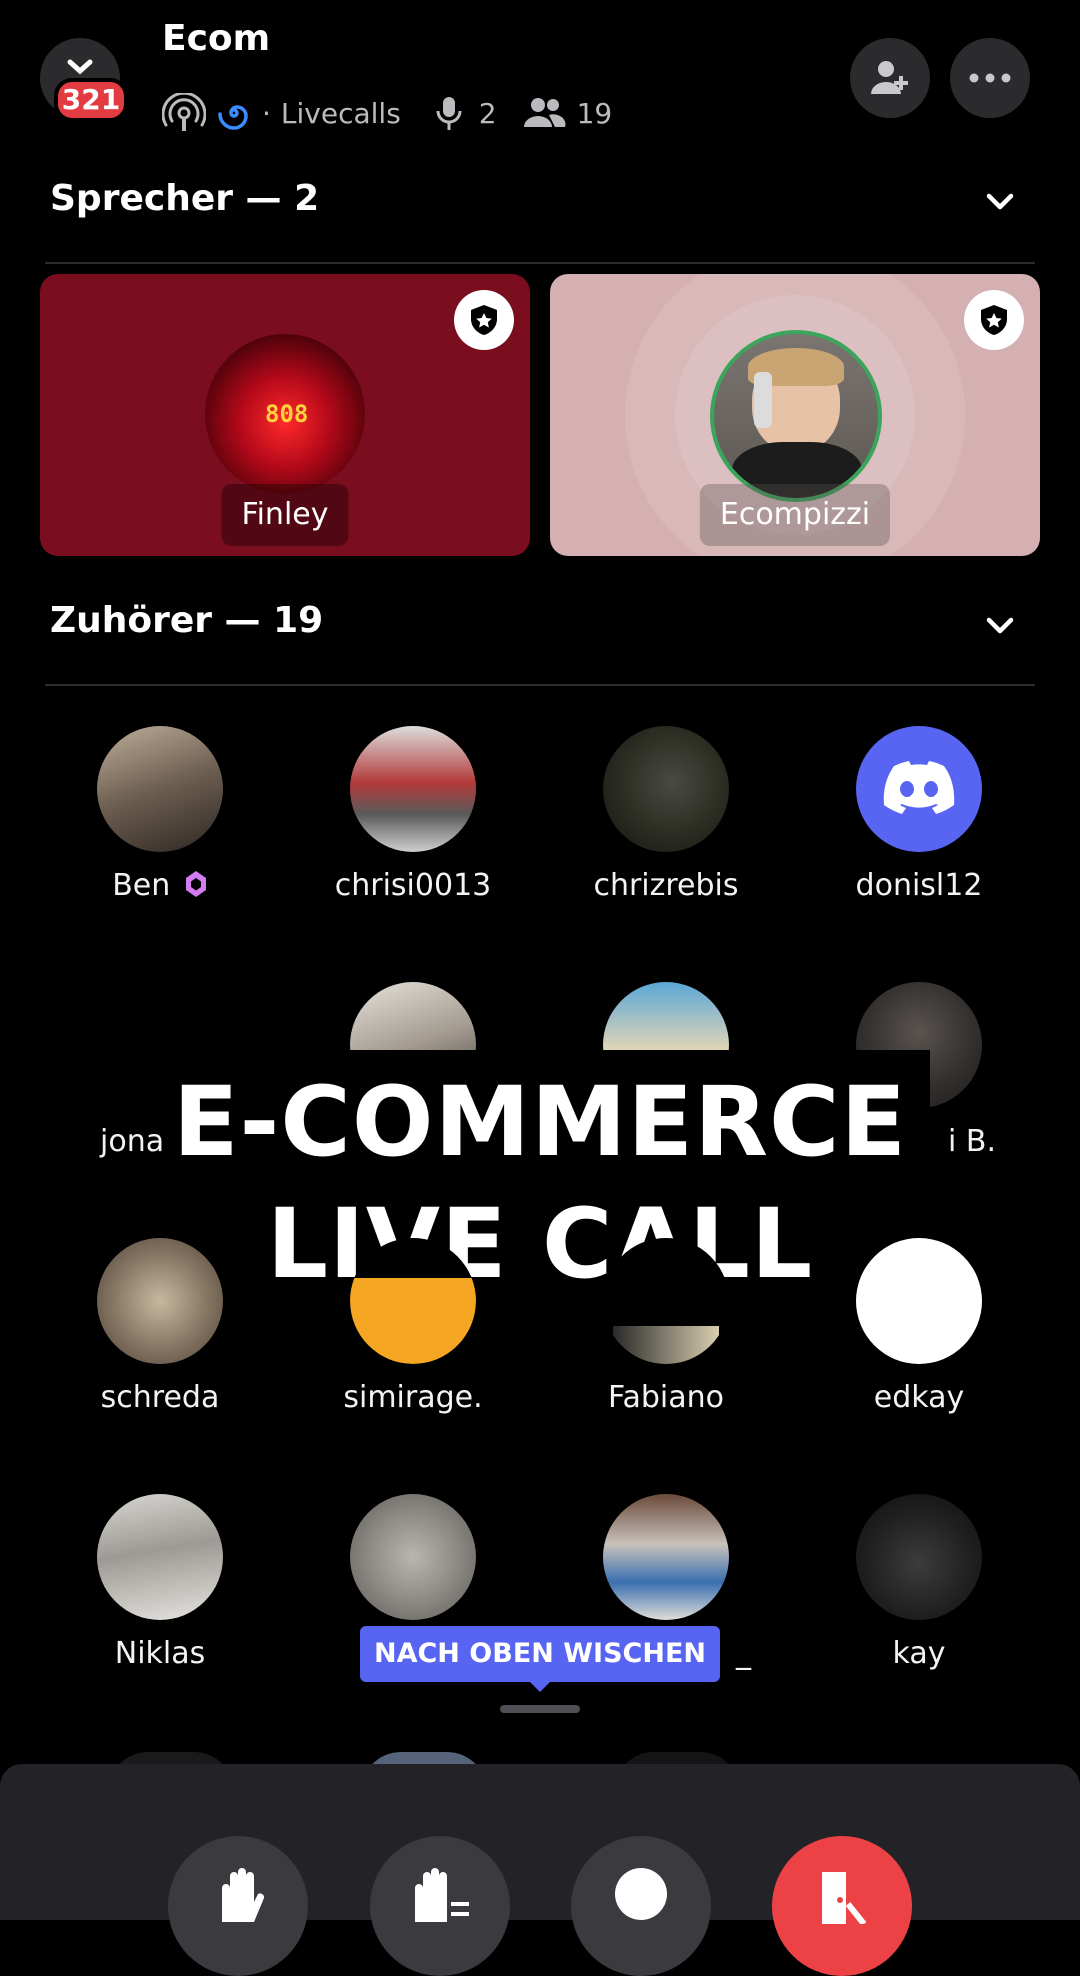  I want to click on listener-kay: kay, so click(919, 1582).